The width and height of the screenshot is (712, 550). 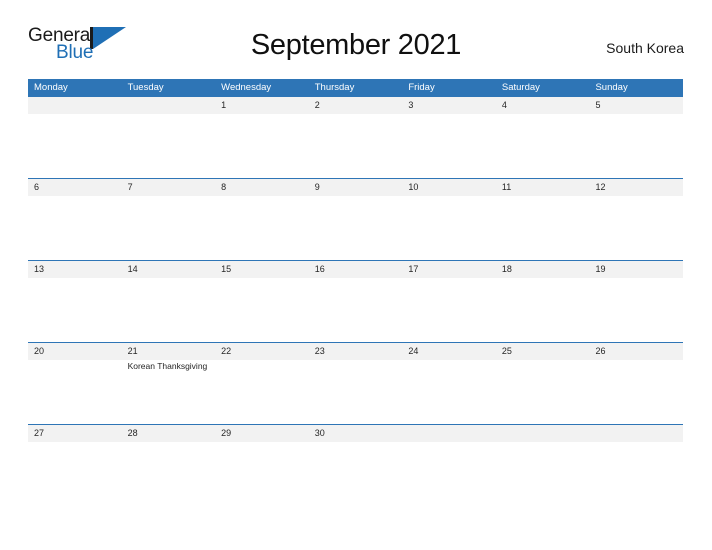 I want to click on date-number: 4, so click(x=543, y=105).